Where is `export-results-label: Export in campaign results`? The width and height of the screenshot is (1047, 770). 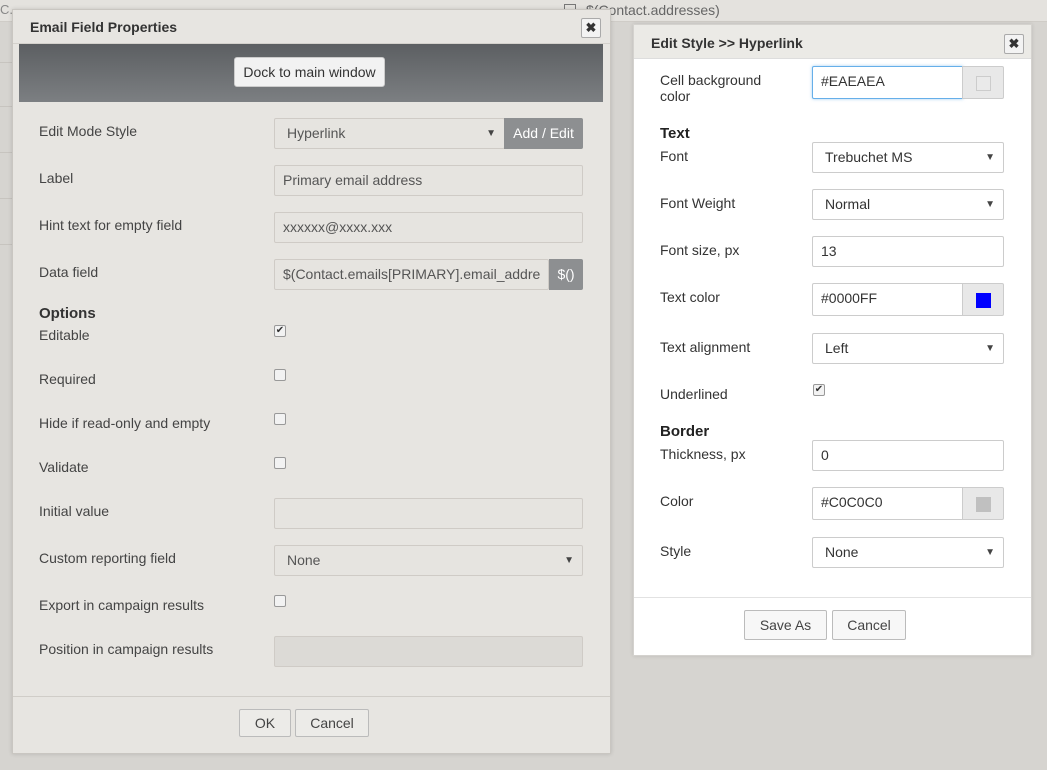 export-results-label: Export in campaign results is located at coordinates (121, 605).